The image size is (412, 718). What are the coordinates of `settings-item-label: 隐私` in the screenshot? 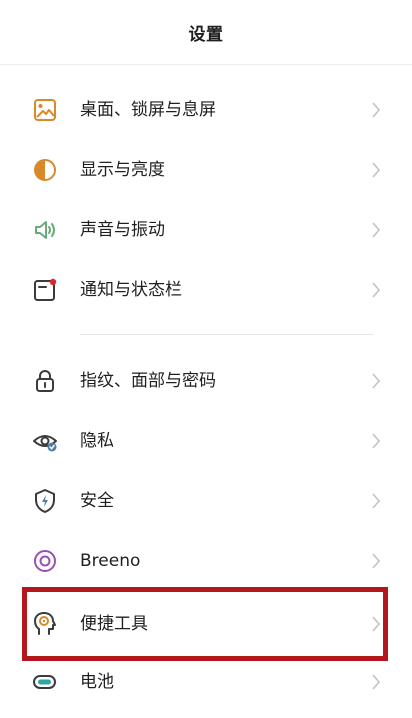 It's located at (97, 441).